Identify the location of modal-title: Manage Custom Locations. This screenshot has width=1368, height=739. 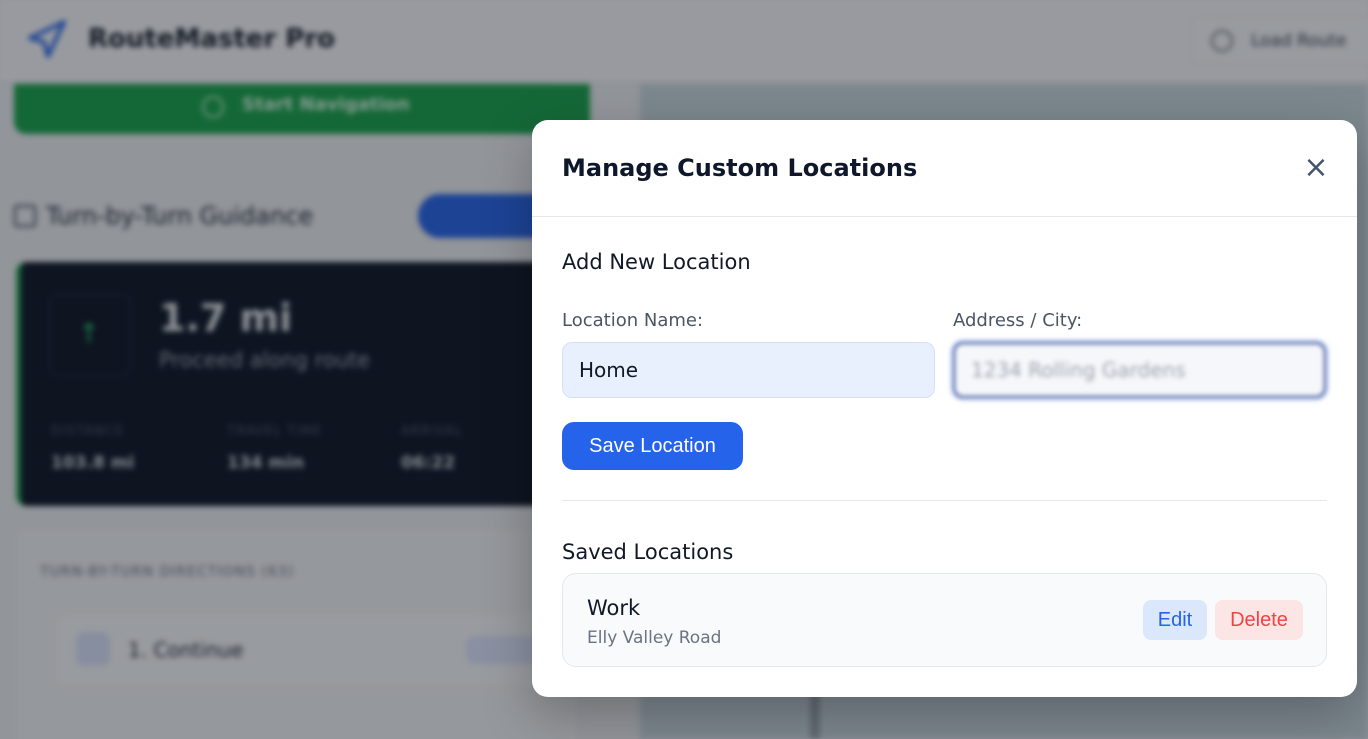
(740, 168).